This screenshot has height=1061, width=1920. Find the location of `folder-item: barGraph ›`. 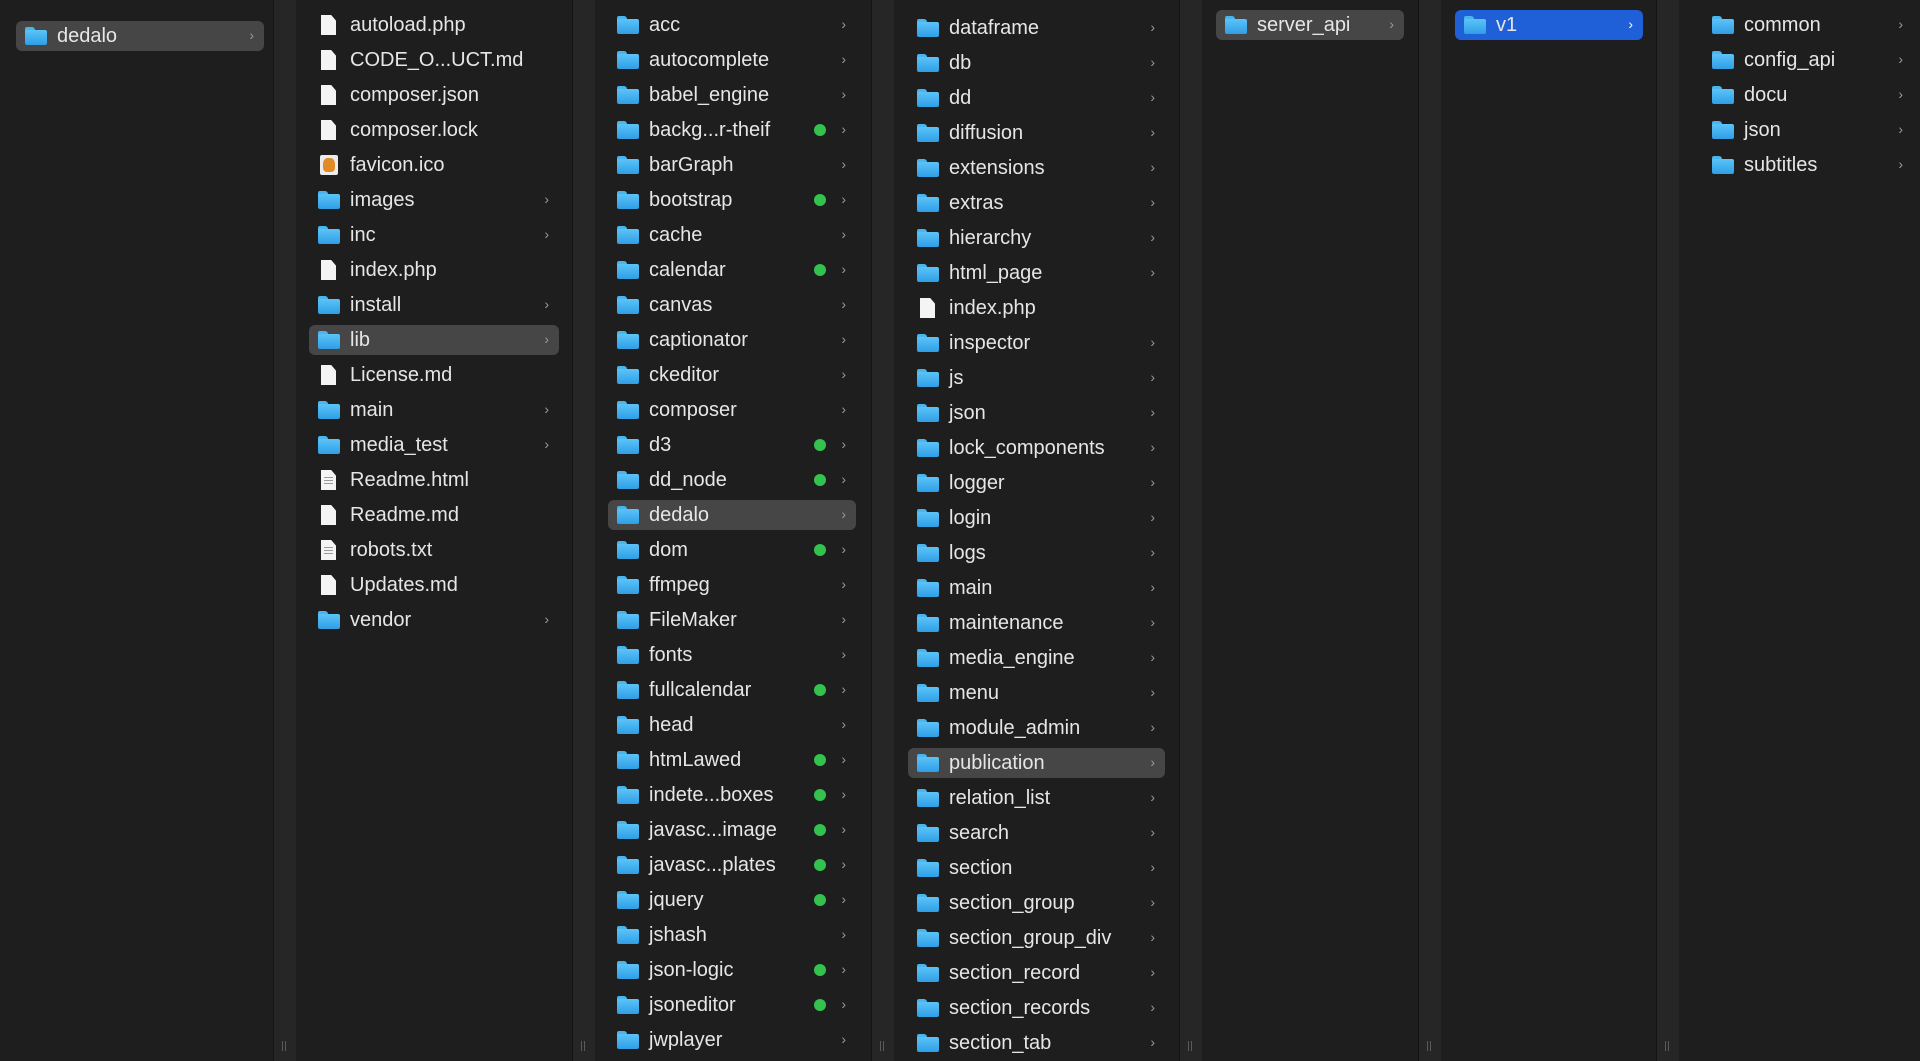

folder-item: barGraph › is located at coordinates (732, 165).